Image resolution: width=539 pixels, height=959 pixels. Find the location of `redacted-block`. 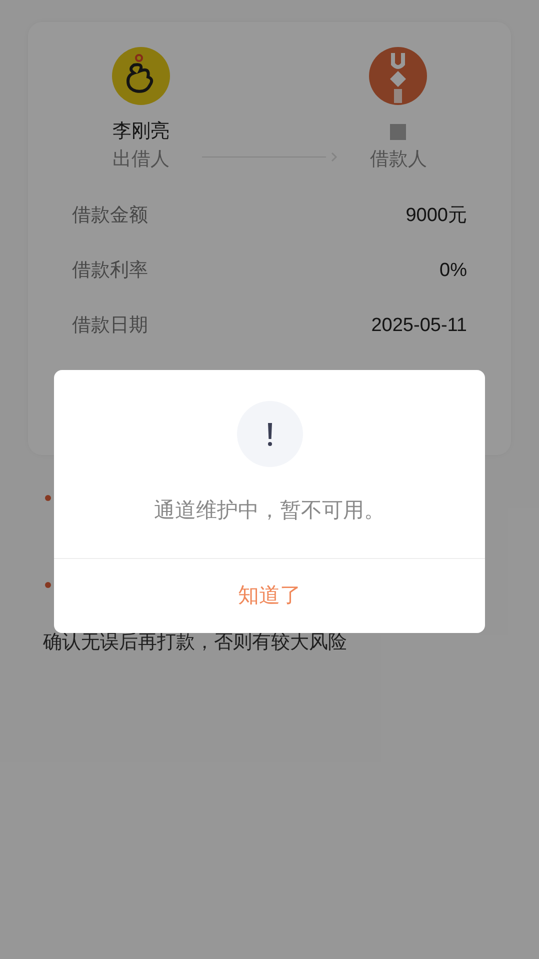

redacted-block is located at coordinates (398, 132).